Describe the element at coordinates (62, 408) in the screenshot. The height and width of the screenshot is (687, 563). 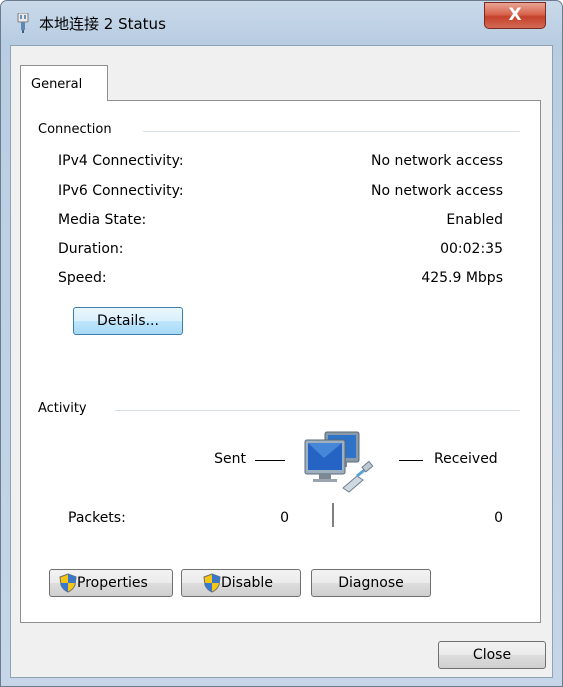
I see `activity-group-heading: Activity` at that location.